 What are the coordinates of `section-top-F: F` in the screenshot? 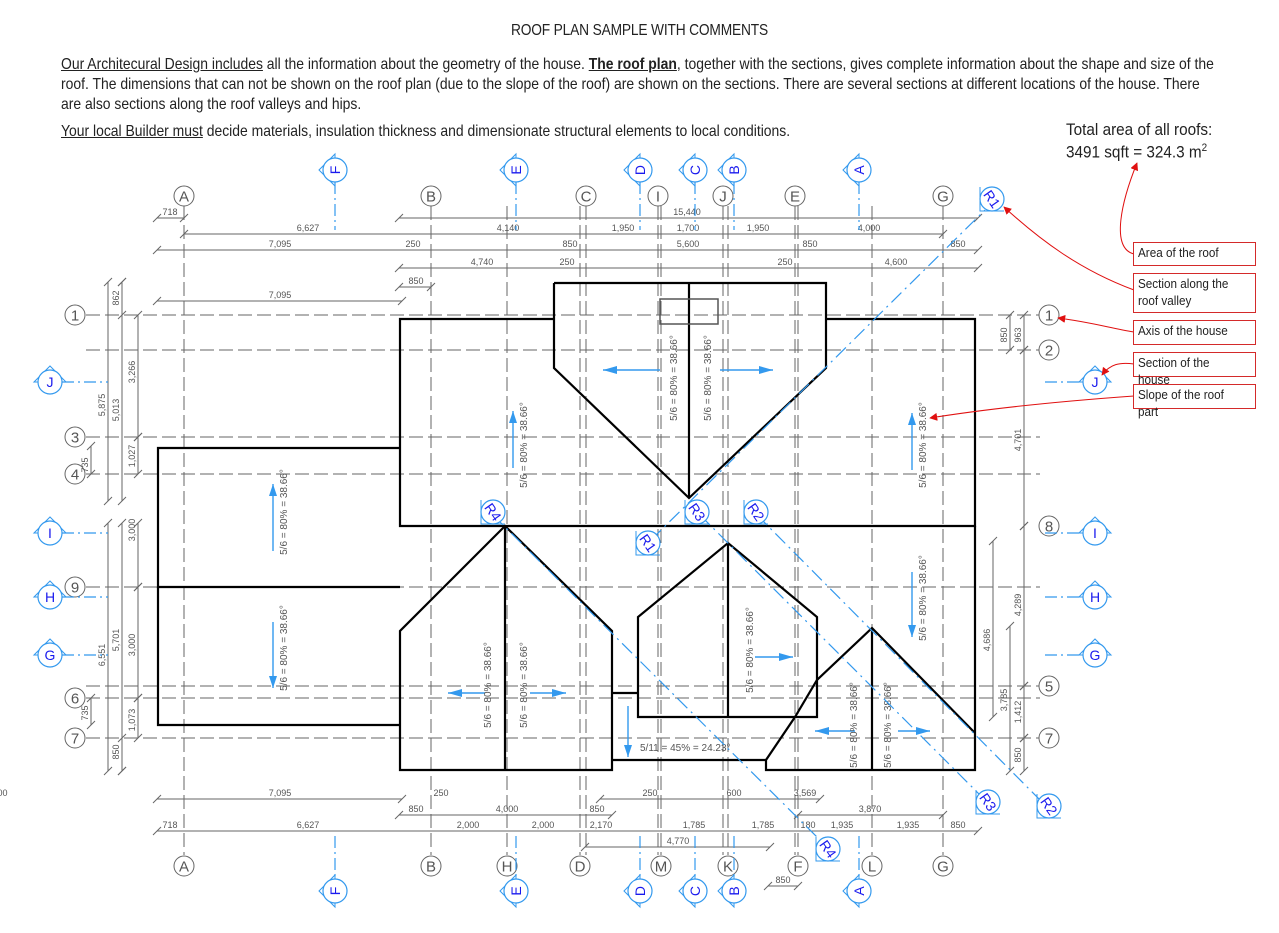 It's located at (333, 191).